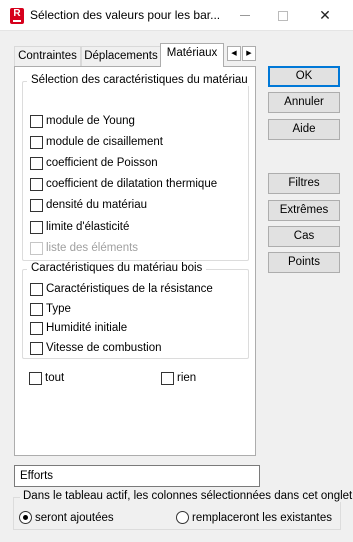 The image size is (353, 542). Describe the element at coordinates (88, 205) in the screenshot. I see `checkbox-densite-materiau: densité du matériau` at that location.